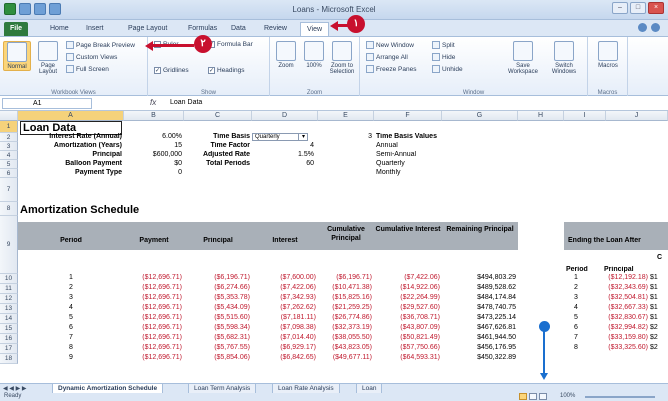 Image resolution: width=668 pixels, height=401 pixels. Describe the element at coordinates (218, 240) in the screenshot. I see `header-principal: Principal` at that location.